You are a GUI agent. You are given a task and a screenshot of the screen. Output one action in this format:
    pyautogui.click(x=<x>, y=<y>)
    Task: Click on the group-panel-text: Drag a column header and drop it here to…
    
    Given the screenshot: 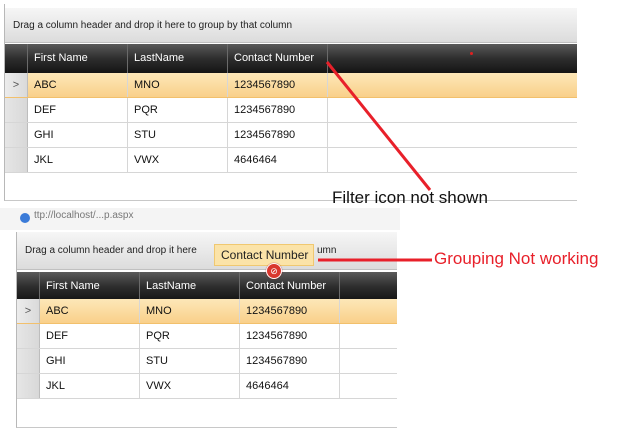 What is the action you would take?
    pyautogui.click(x=153, y=25)
    